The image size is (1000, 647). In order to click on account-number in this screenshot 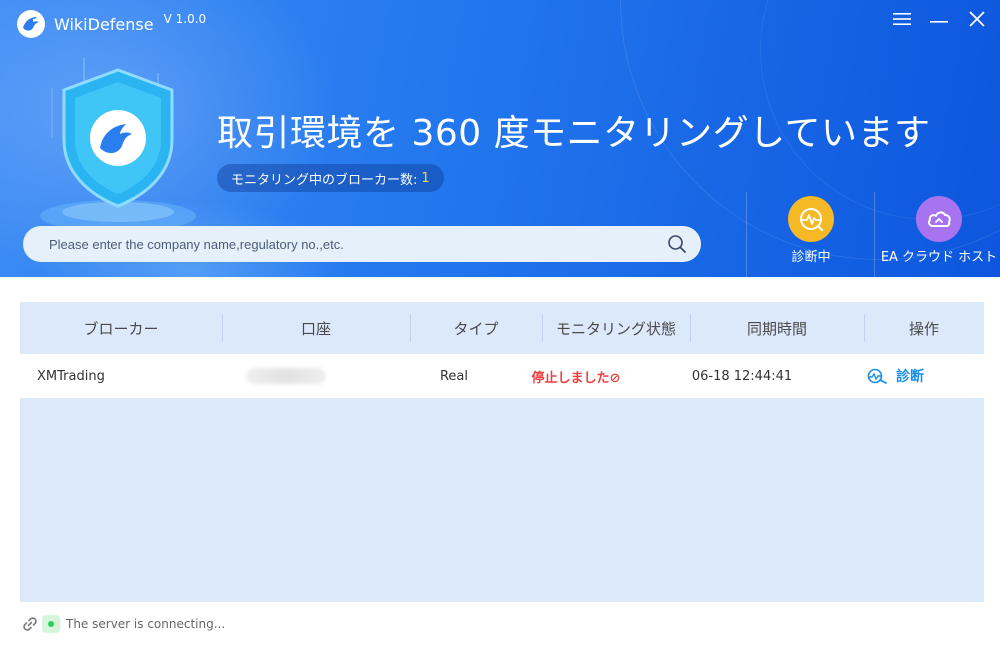, I will do `click(286, 376)`.